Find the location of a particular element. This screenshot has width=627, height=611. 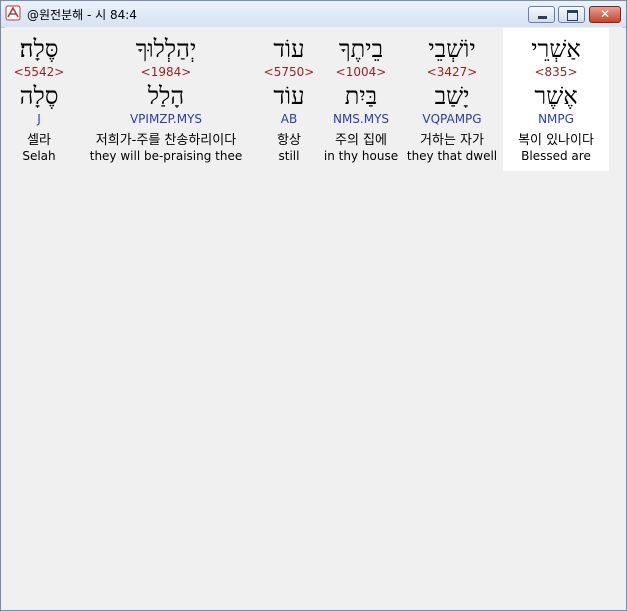

strong-number: <1984> is located at coordinates (166, 72).